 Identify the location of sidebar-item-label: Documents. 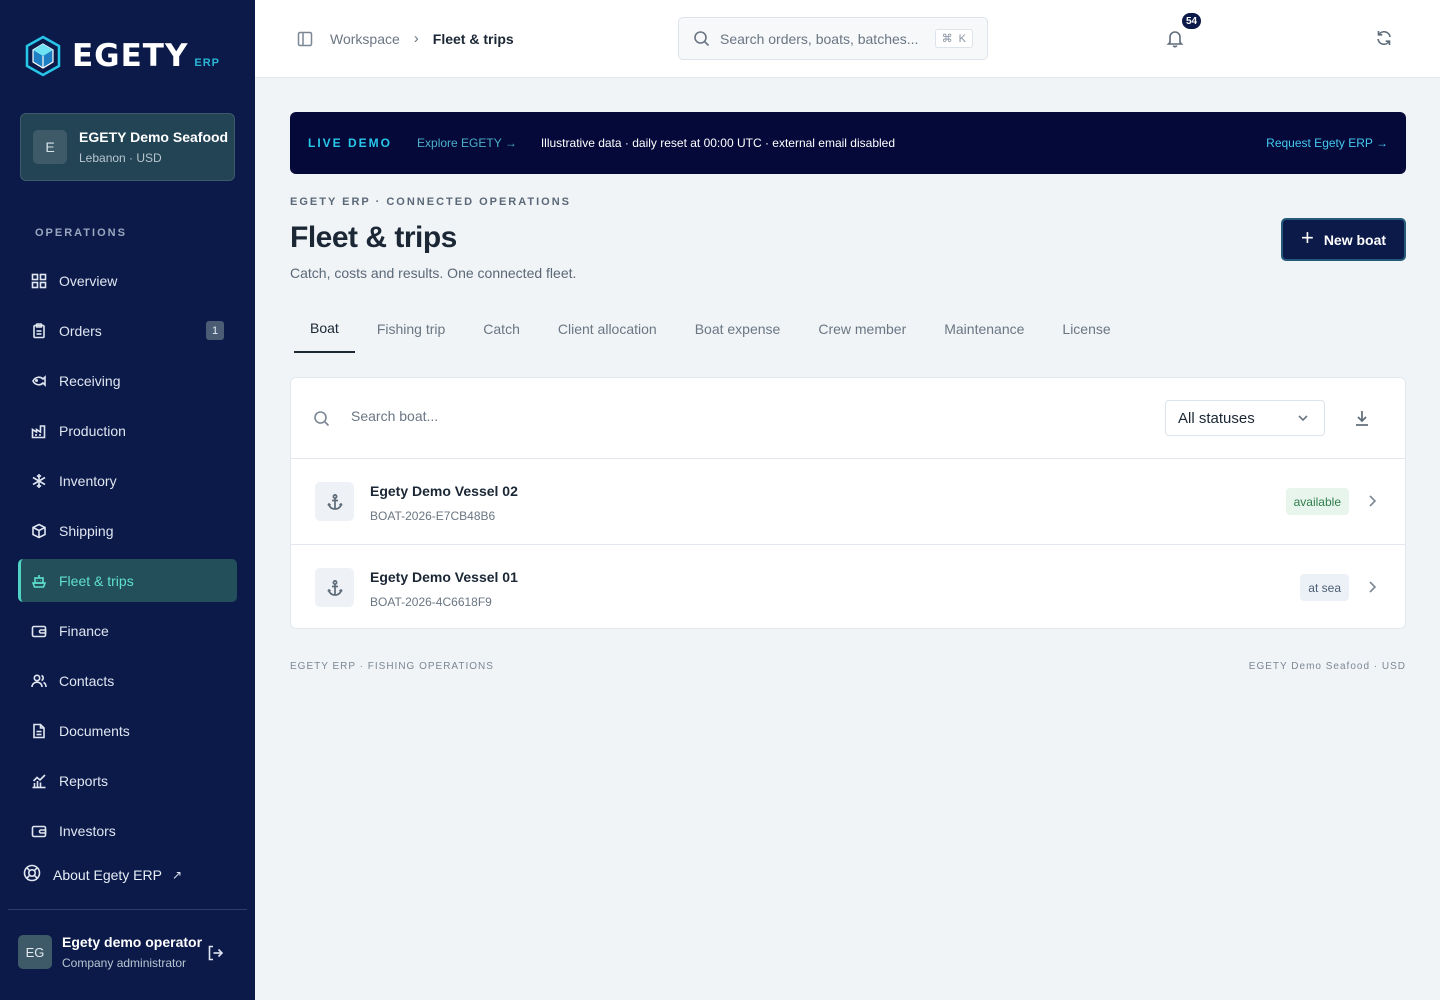
(94, 730).